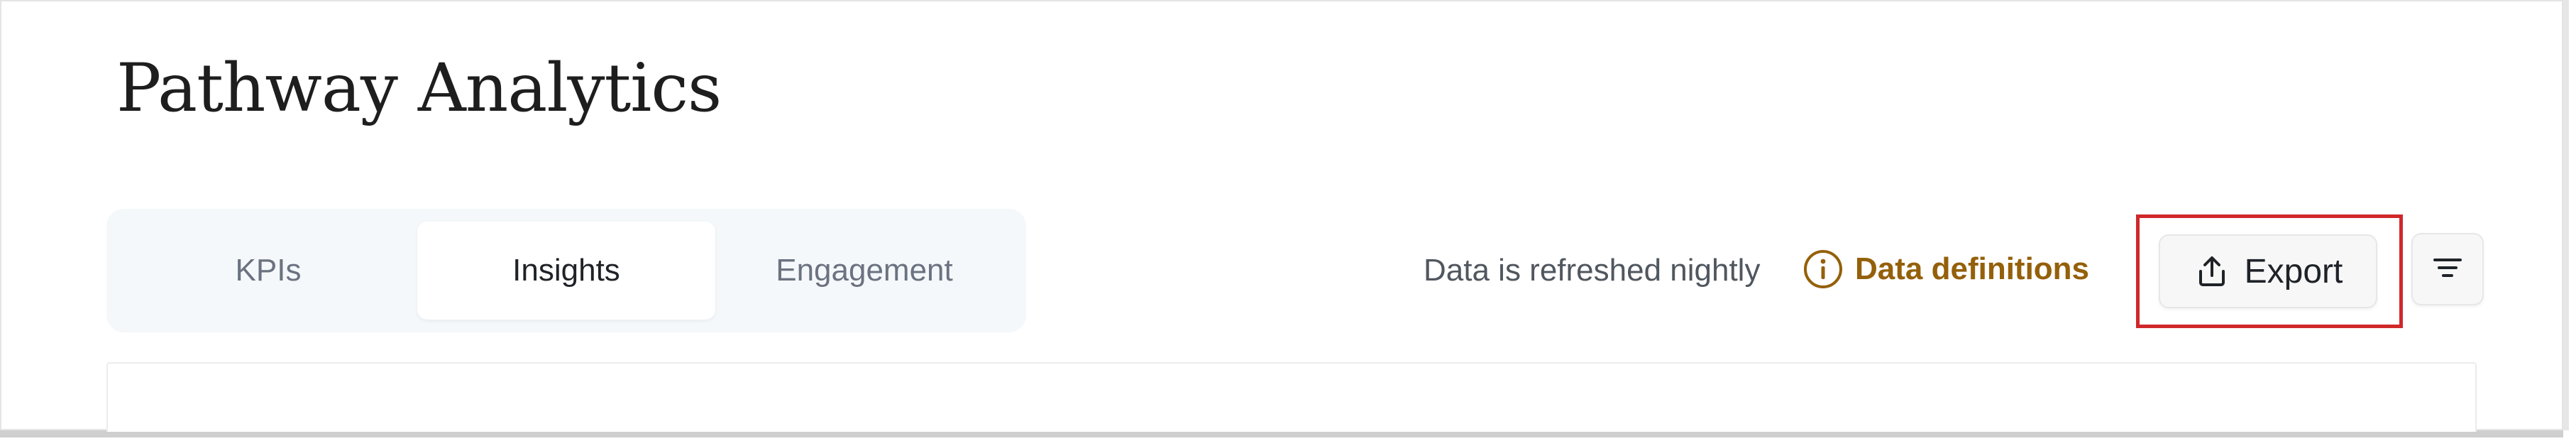 The image size is (2576, 446). I want to click on info-circle-icon, so click(1823, 269).